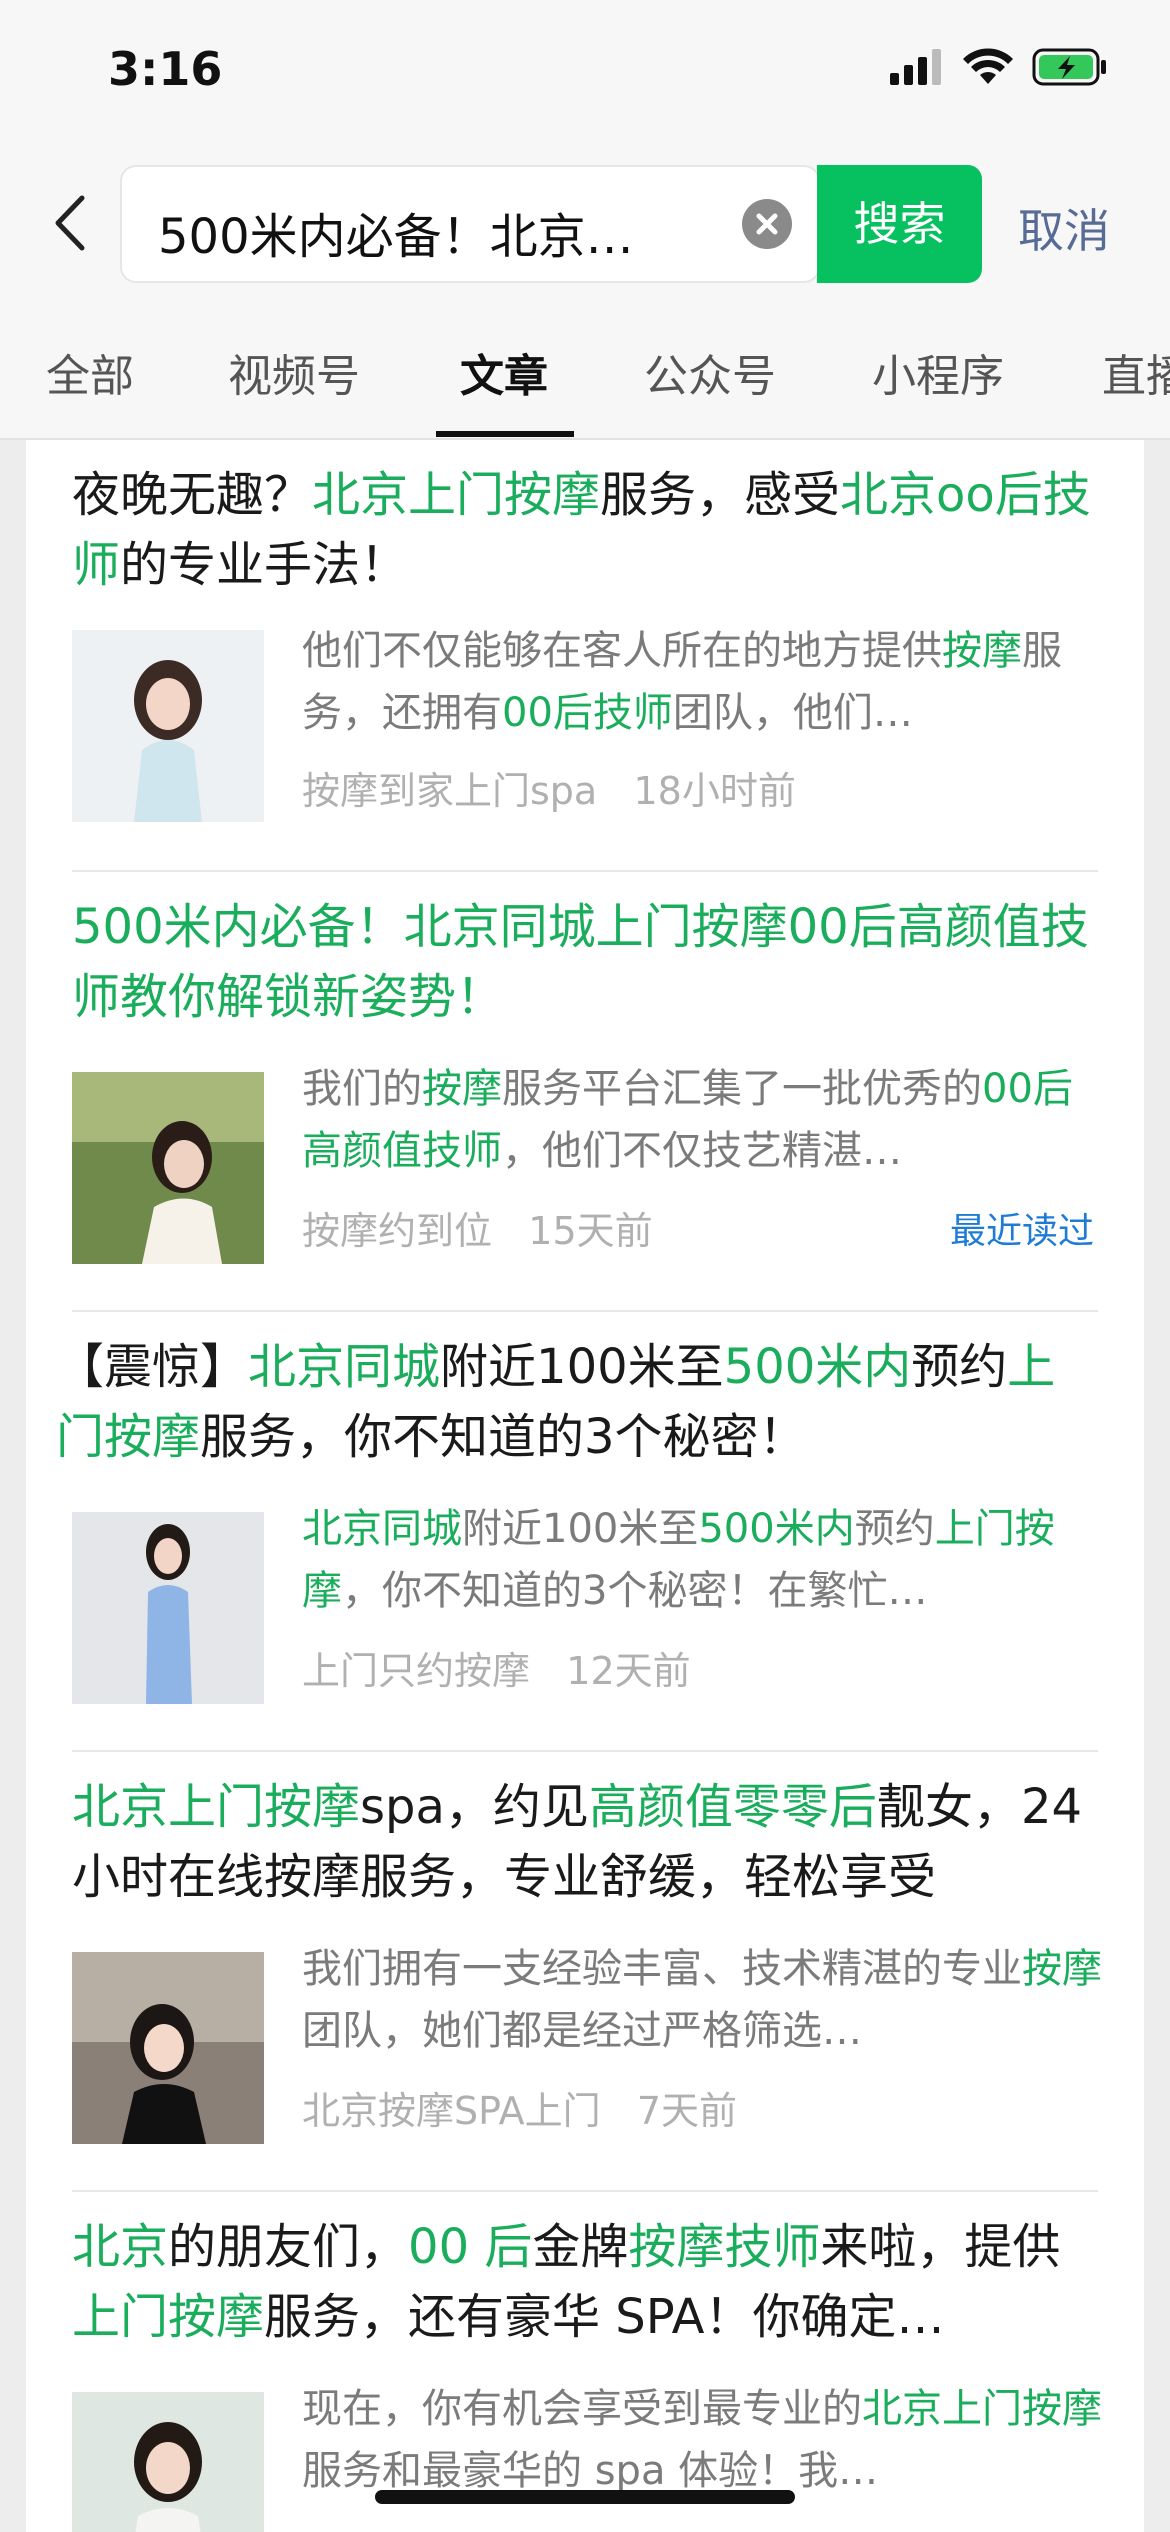 This screenshot has height=2532, width=1170. What do you see at coordinates (451, 2111) in the screenshot?
I see `article-source: 北京按摩SPA上门` at bounding box center [451, 2111].